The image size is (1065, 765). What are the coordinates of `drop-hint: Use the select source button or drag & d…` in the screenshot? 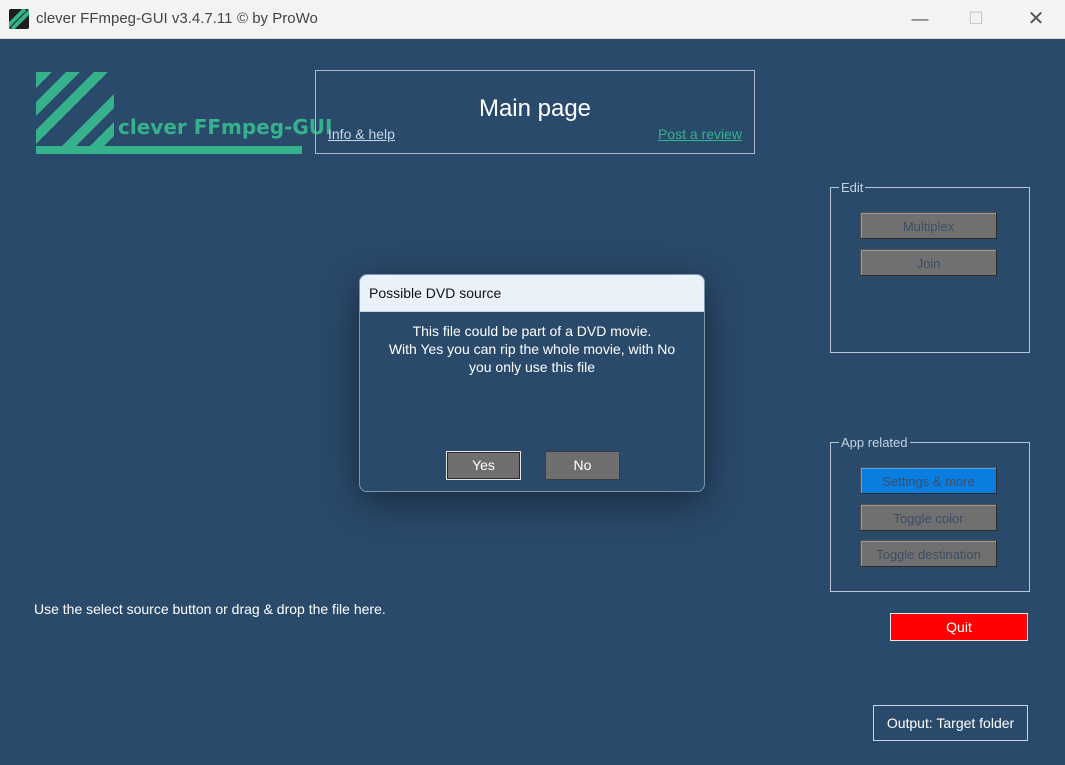 It's located at (210, 609).